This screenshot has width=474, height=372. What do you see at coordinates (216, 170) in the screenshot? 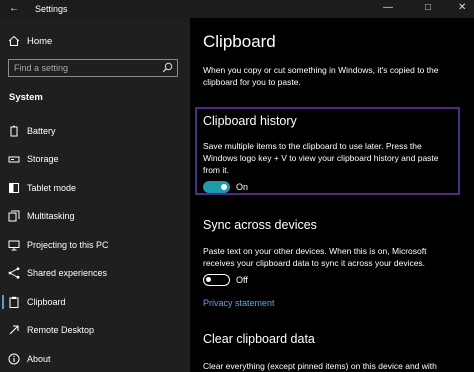
I see `clipboard-history-desc-line3: from it.` at bounding box center [216, 170].